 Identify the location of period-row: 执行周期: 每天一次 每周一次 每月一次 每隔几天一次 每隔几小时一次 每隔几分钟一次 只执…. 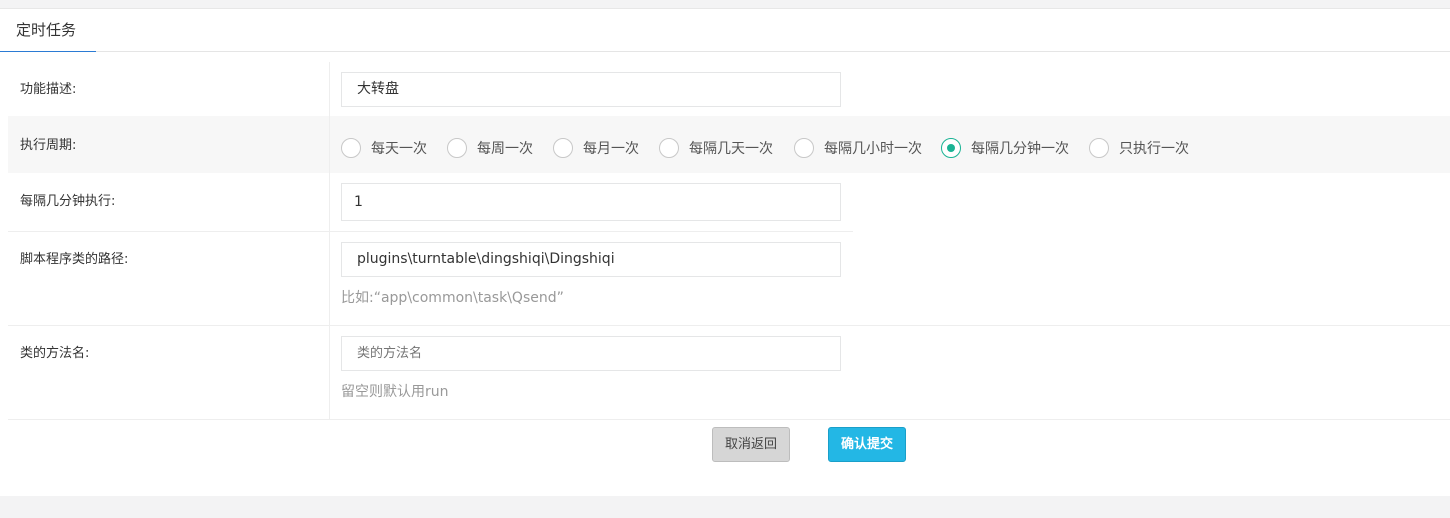
(729, 144).